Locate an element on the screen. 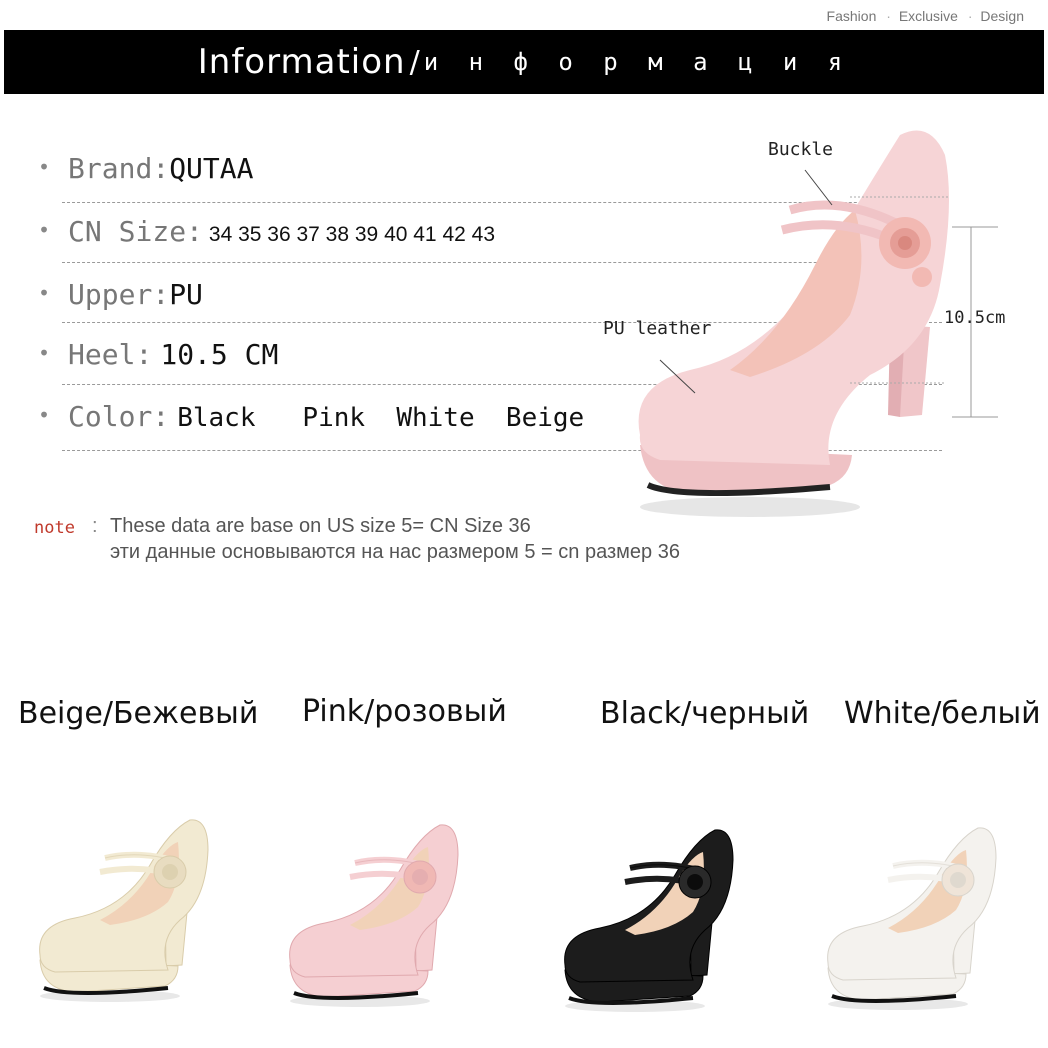 The image size is (1048, 1048). note-tag: note is located at coordinates (54, 528).